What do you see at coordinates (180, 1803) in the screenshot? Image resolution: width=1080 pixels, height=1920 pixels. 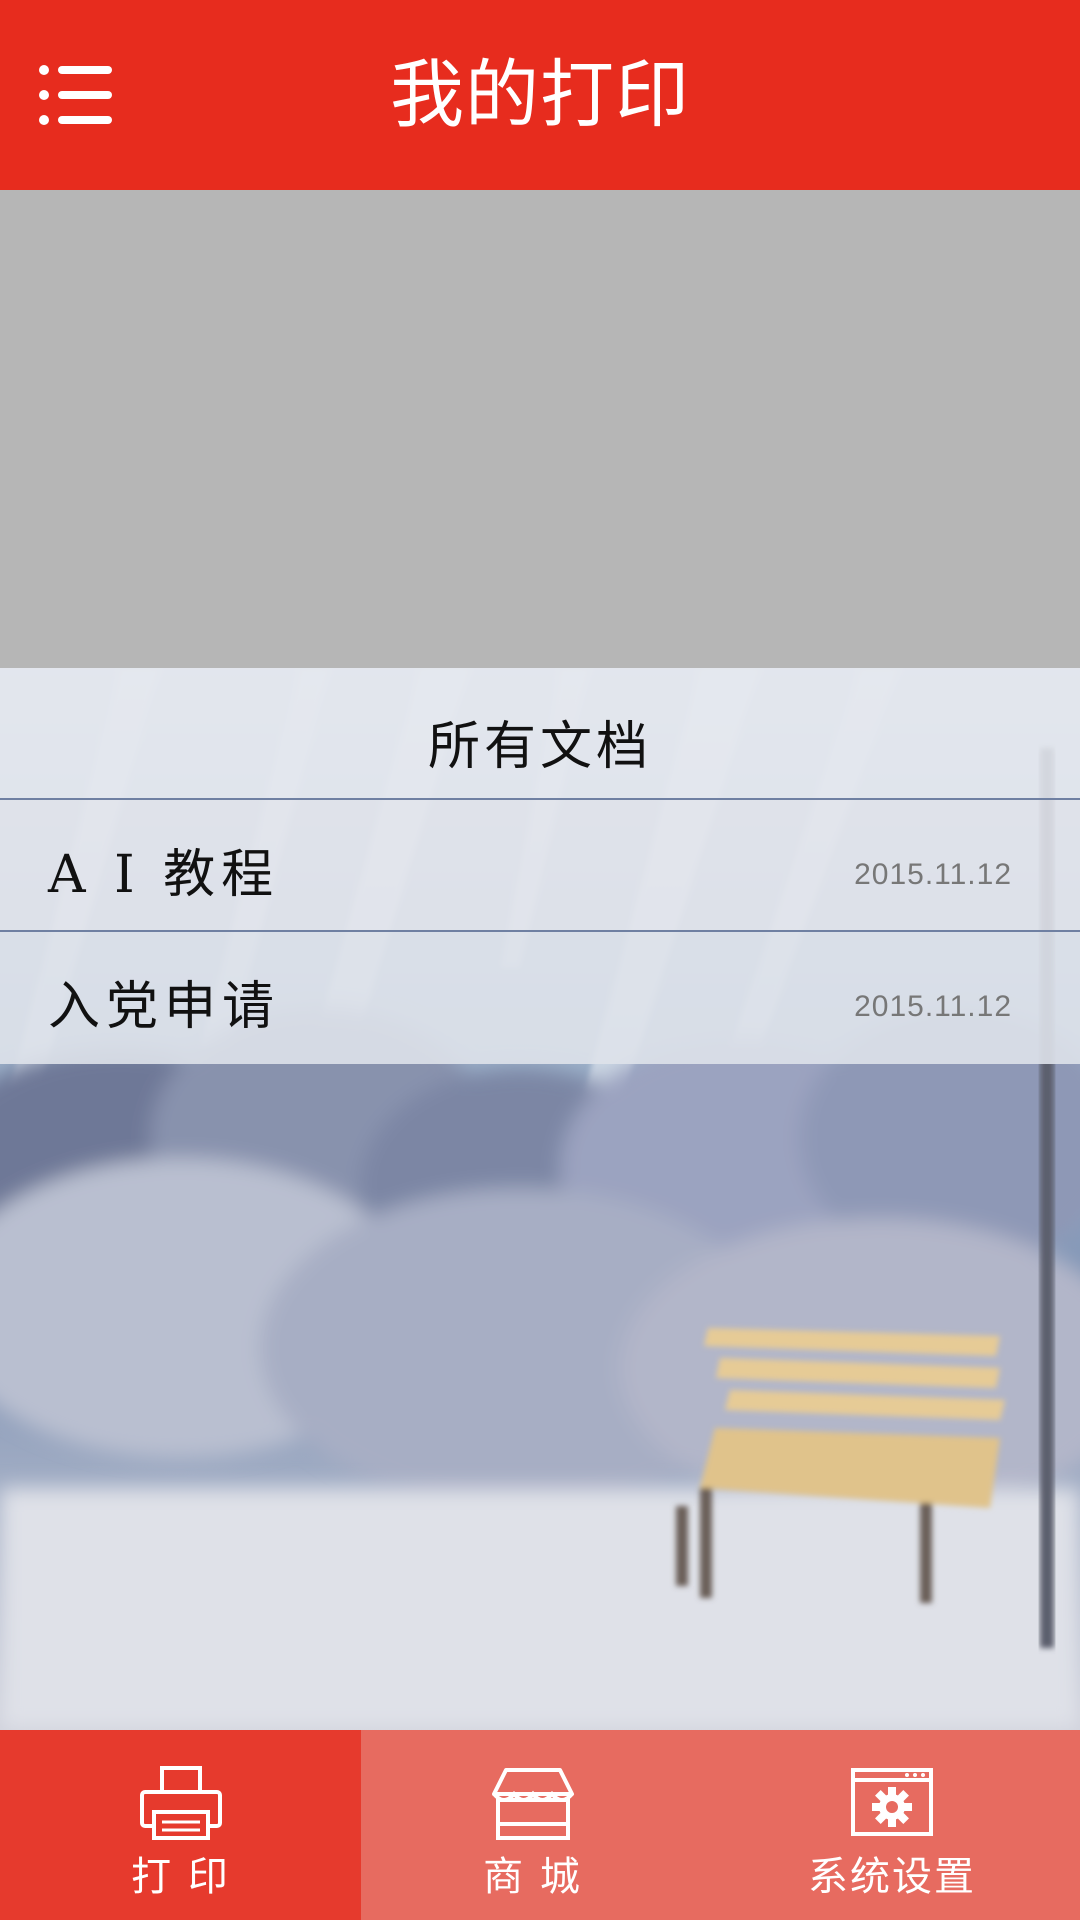 I see `printer-icon` at bounding box center [180, 1803].